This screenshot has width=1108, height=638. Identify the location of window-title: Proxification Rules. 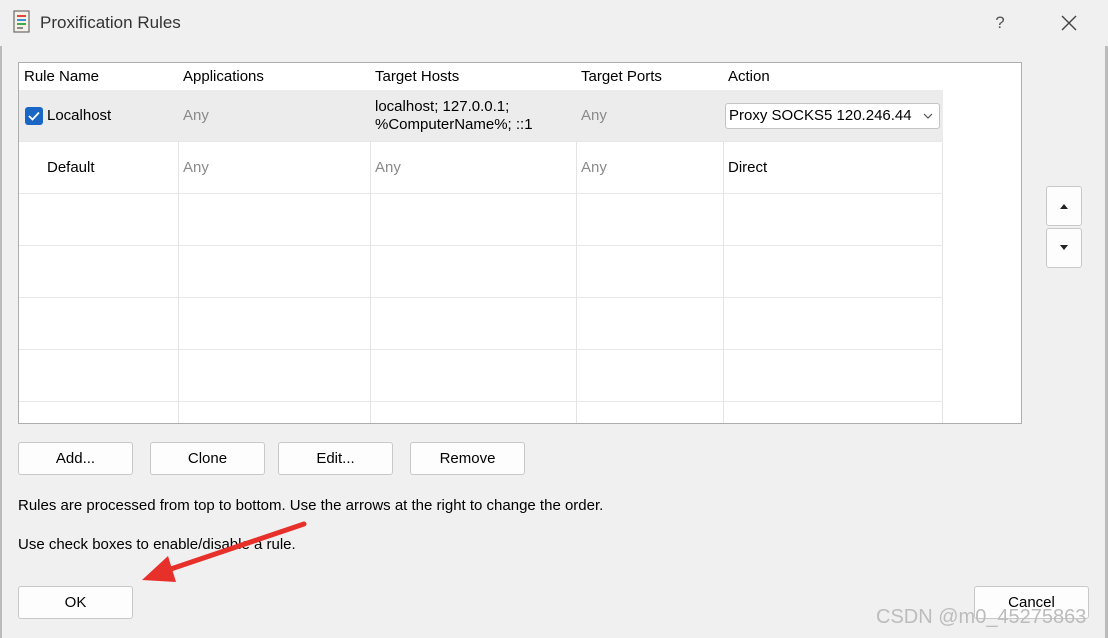
(110, 22).